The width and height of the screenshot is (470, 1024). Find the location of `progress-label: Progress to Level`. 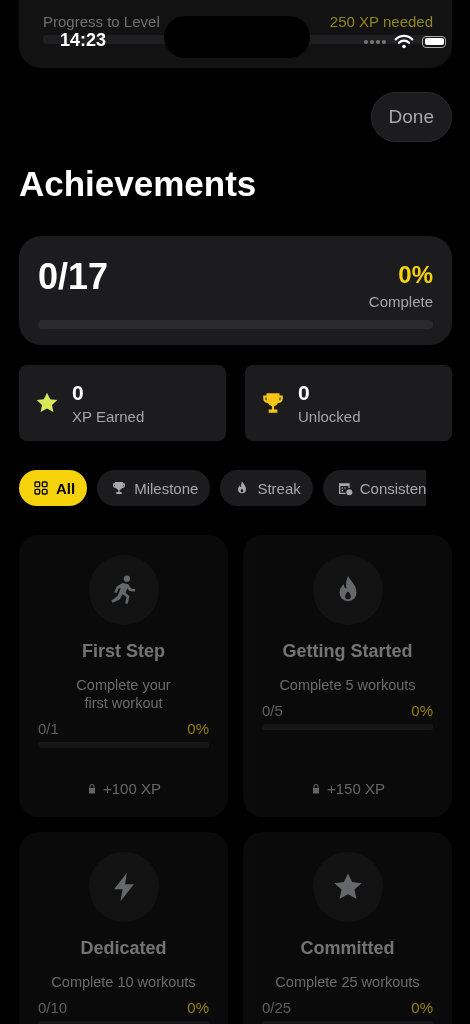

progress-label: Progress to Level is located at coordinates (101, 21).